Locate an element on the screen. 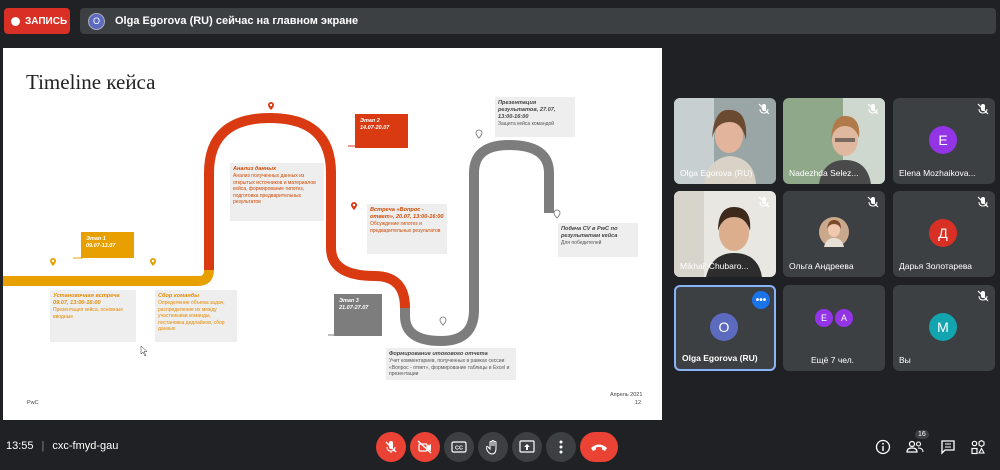 The image size is (1000, 470). presenter-avatar: O is located at coordinates (96, 21).